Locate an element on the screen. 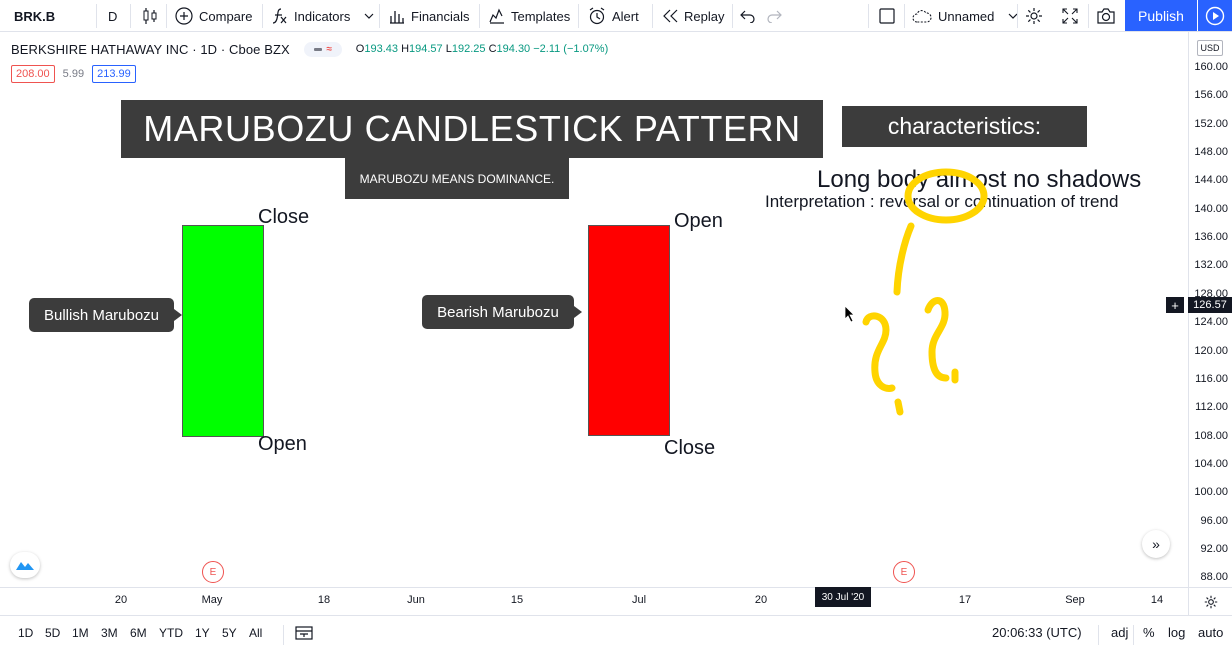  bid-price: 208.00 is located at coordinates (33, 74).